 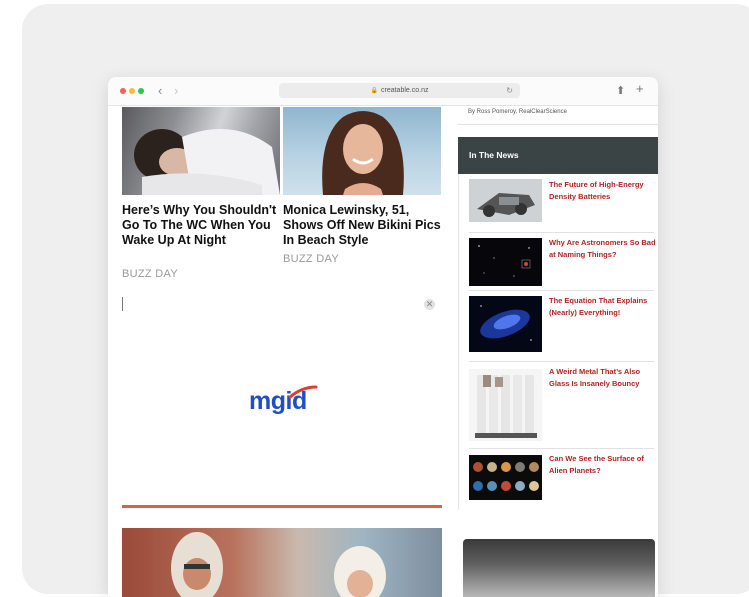 I want to click on back-icon: ‹, so click(x=160, y=91).